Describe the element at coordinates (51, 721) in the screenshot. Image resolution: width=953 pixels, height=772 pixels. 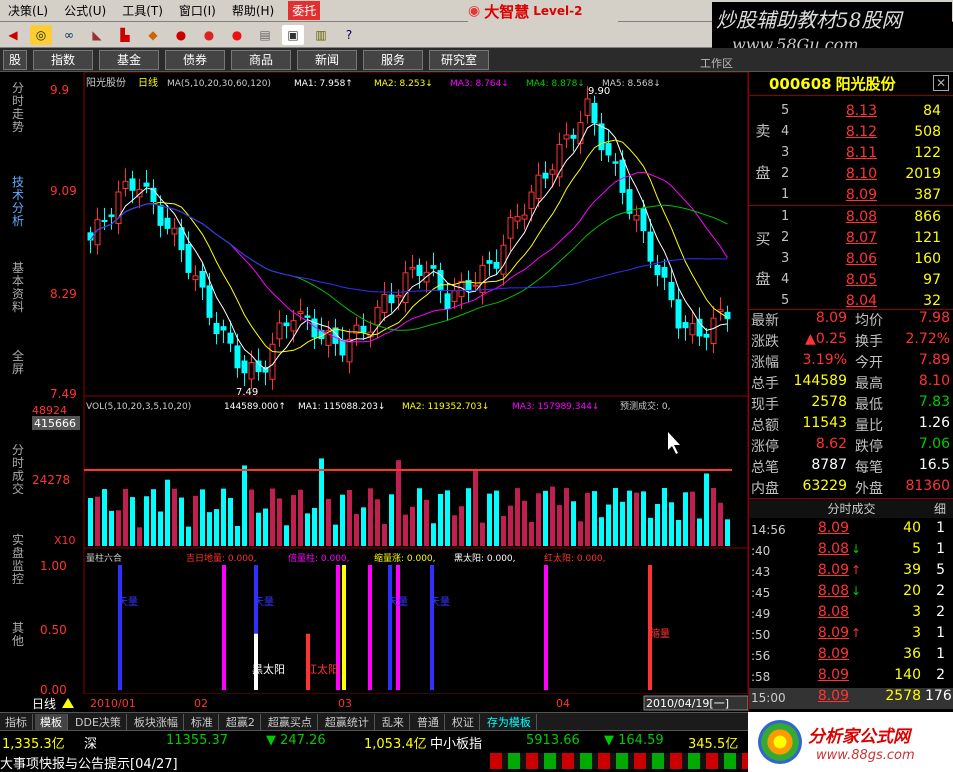
I see `template-tab: 模板` at that location.